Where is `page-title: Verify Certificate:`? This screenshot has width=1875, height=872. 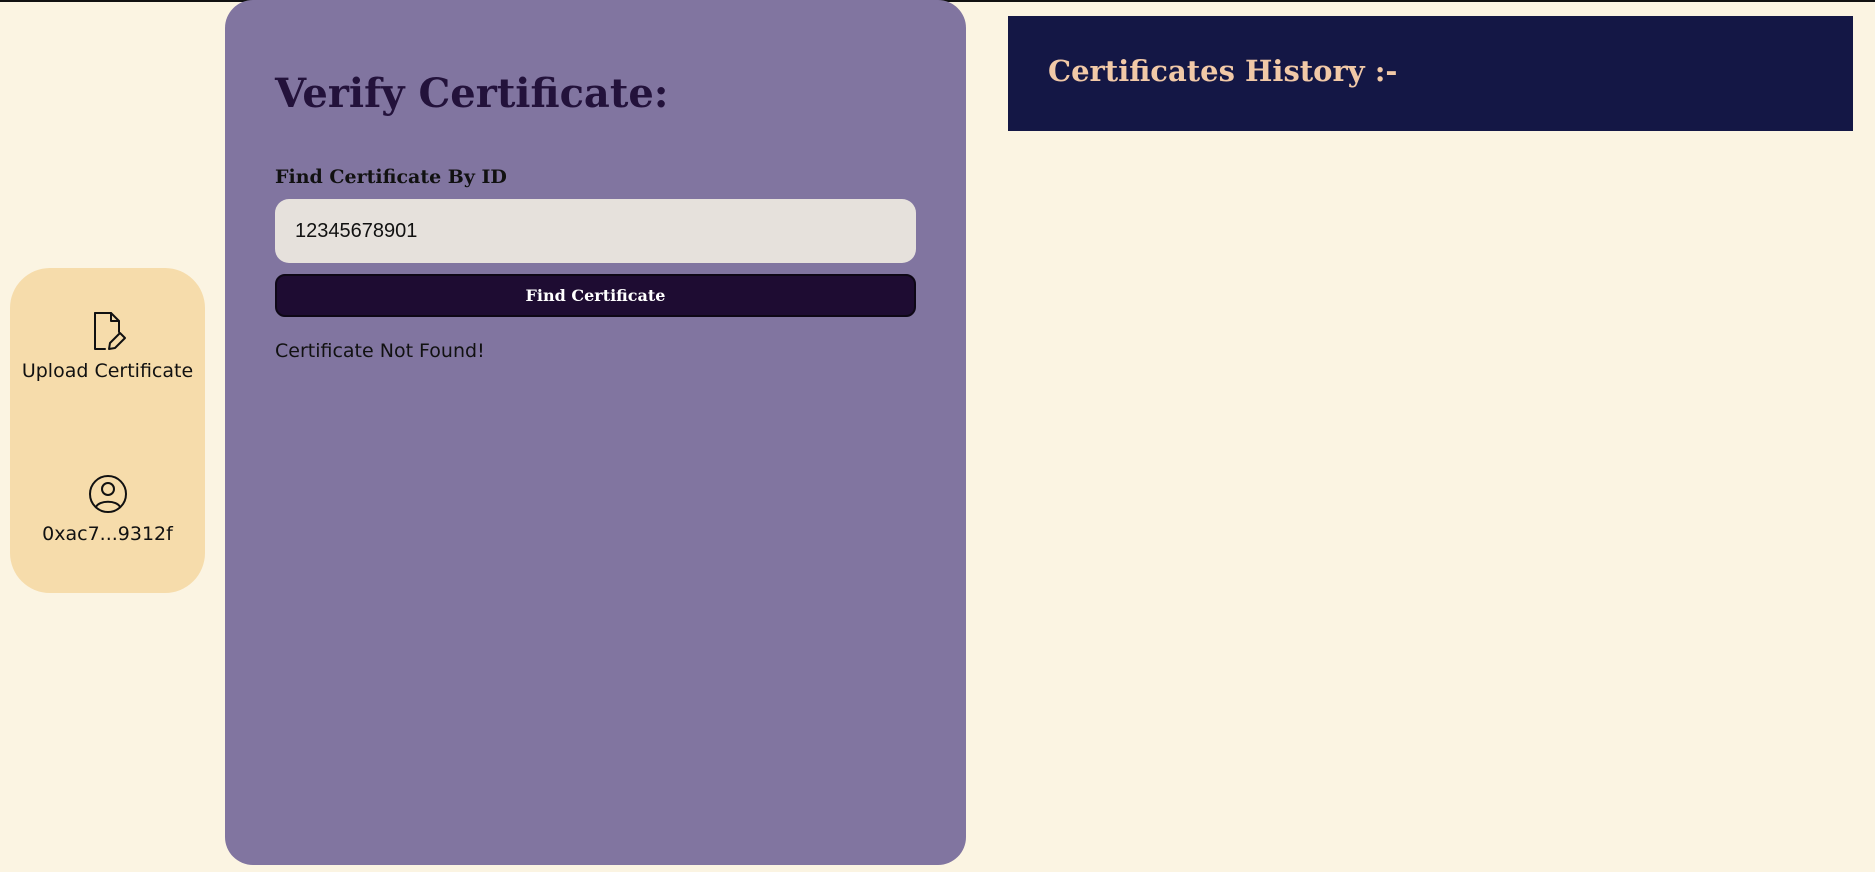
page-title: Verify Certificate: is located at coordinates (472, 93).